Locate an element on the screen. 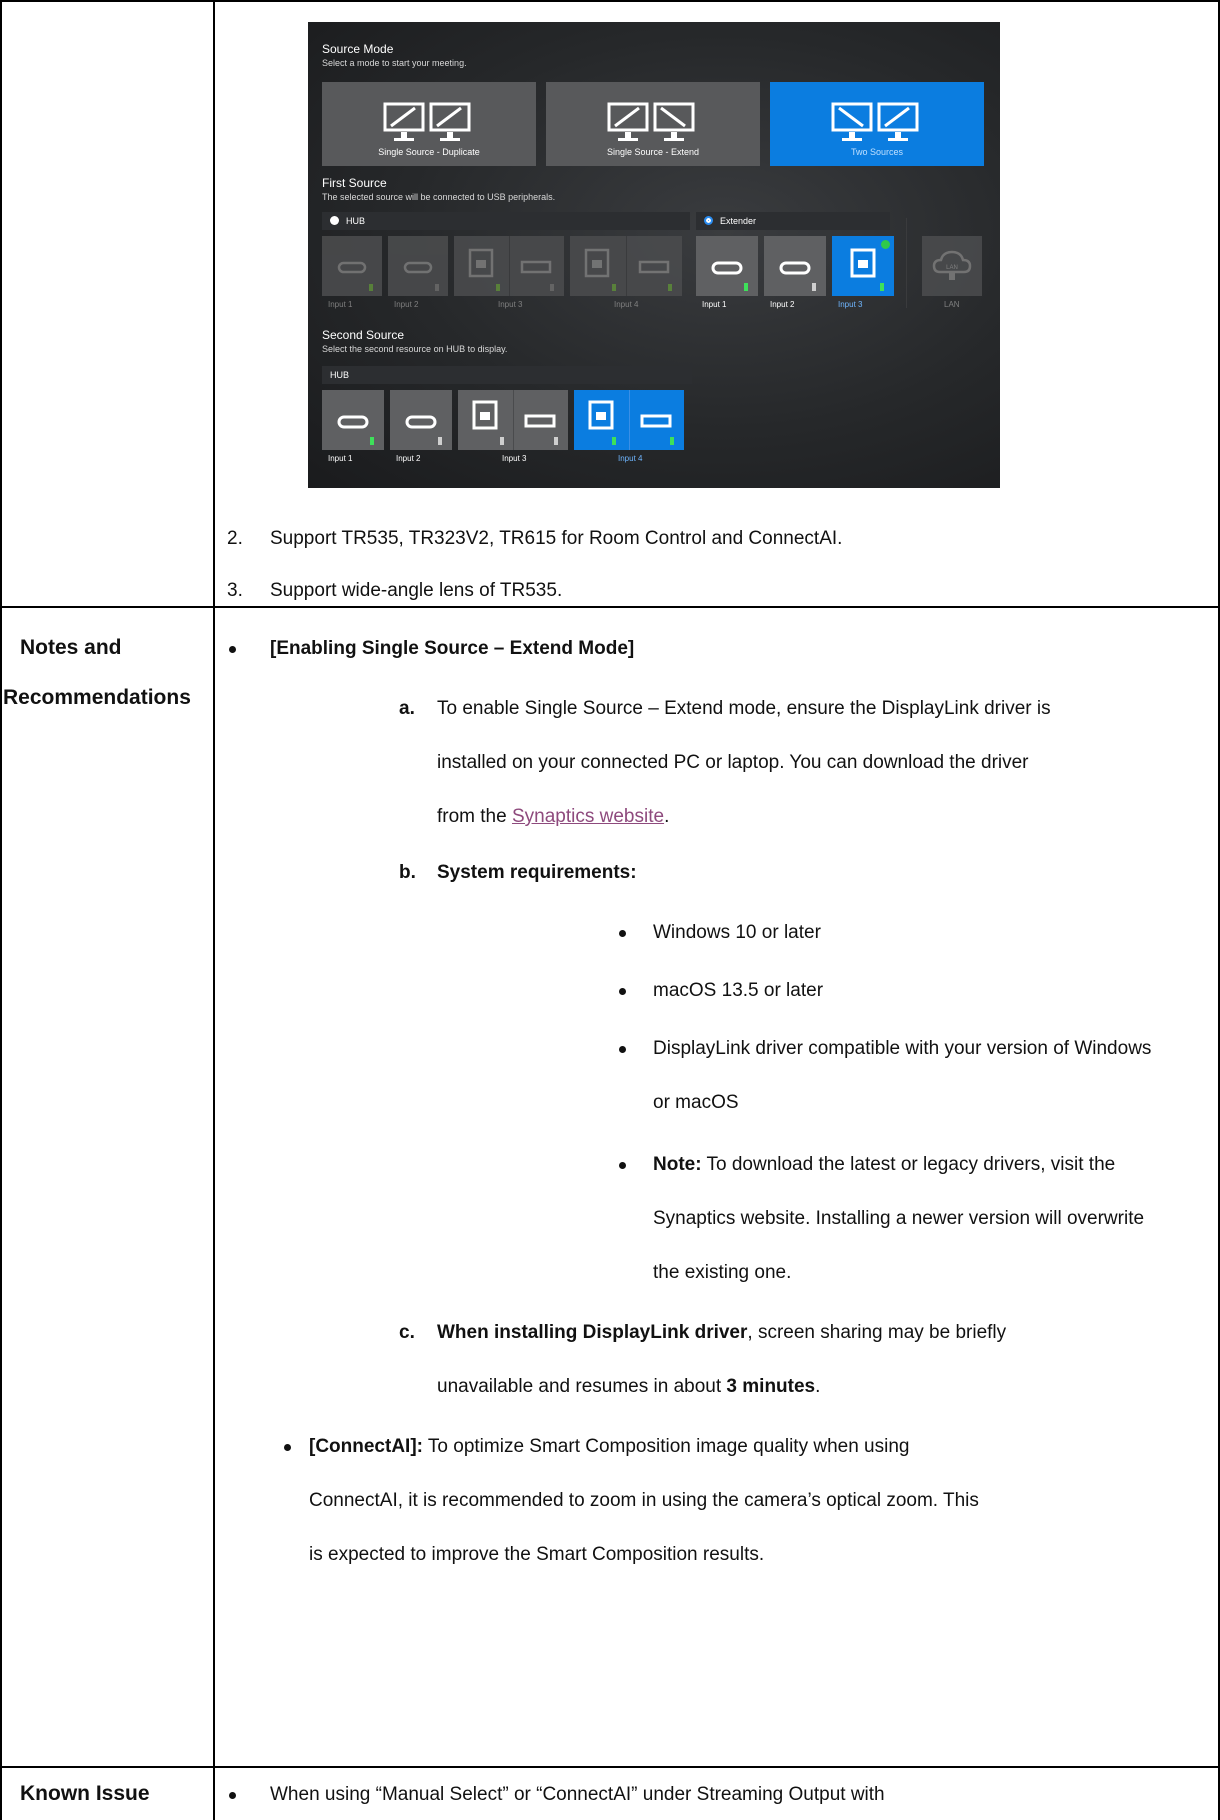  hub-radio-row: HUB is located at coordinates (506, 221).